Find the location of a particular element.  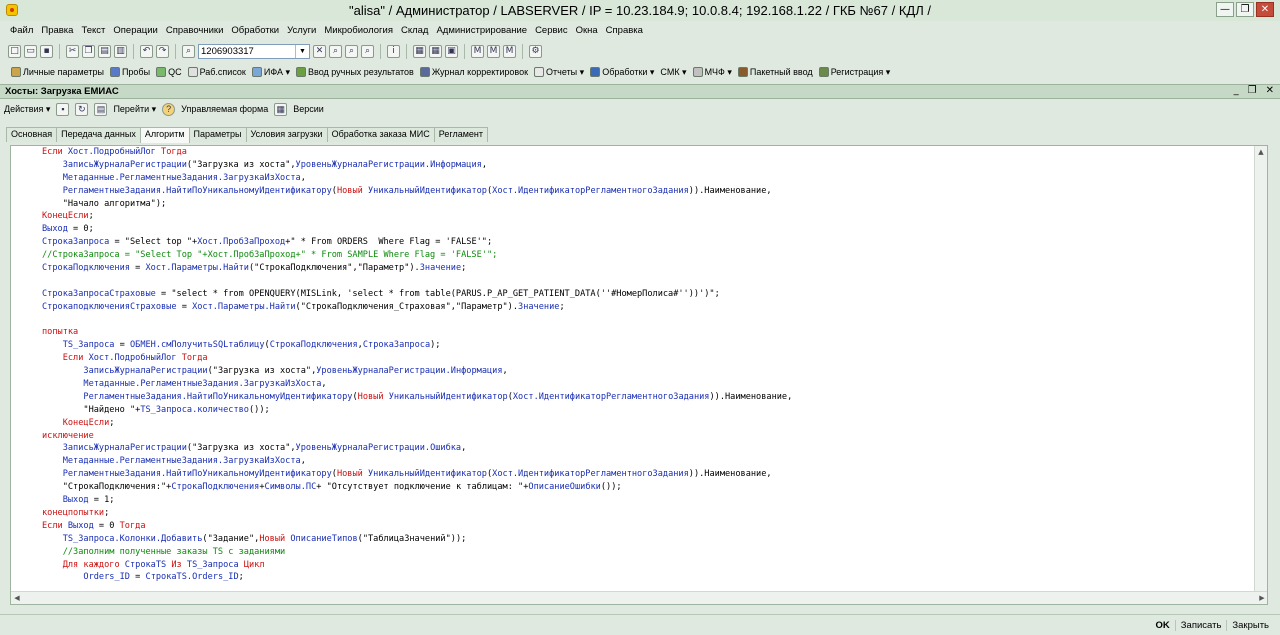

search-combo: ▼ is located at coordinates (254, 51).